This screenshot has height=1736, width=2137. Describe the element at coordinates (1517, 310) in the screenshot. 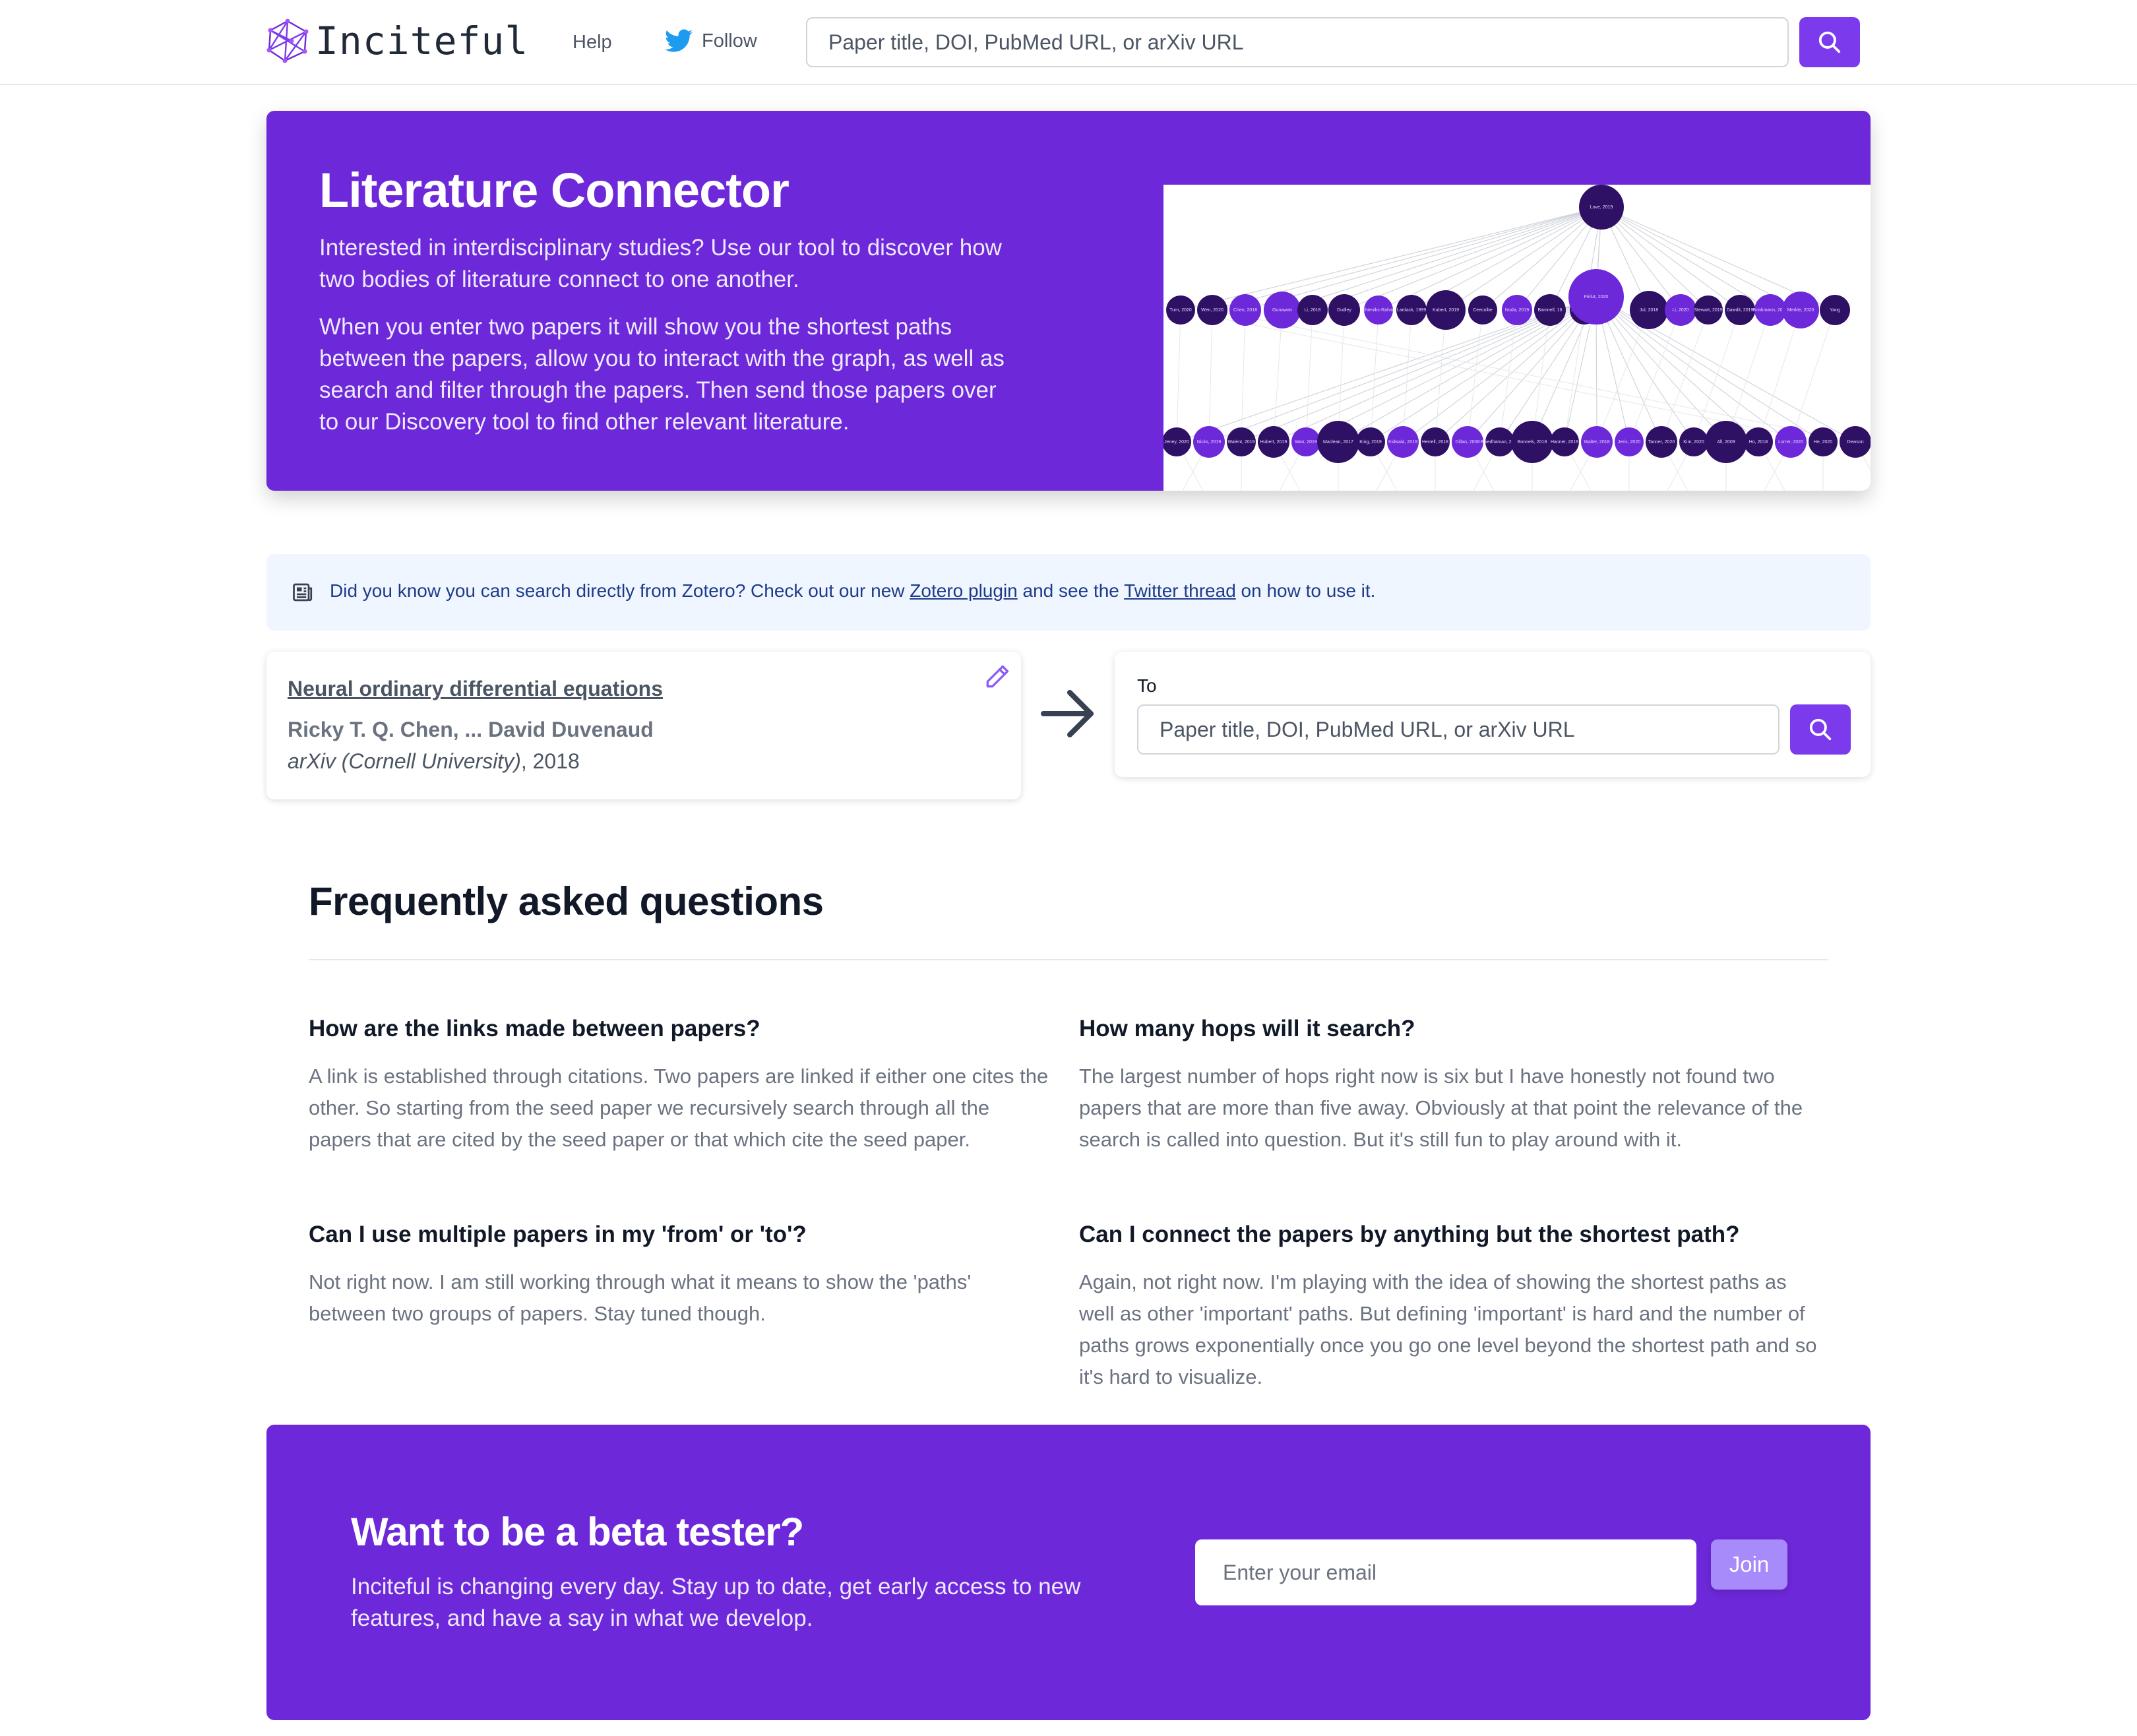

I see `graph-node-label: Noda, 2019` at that location.